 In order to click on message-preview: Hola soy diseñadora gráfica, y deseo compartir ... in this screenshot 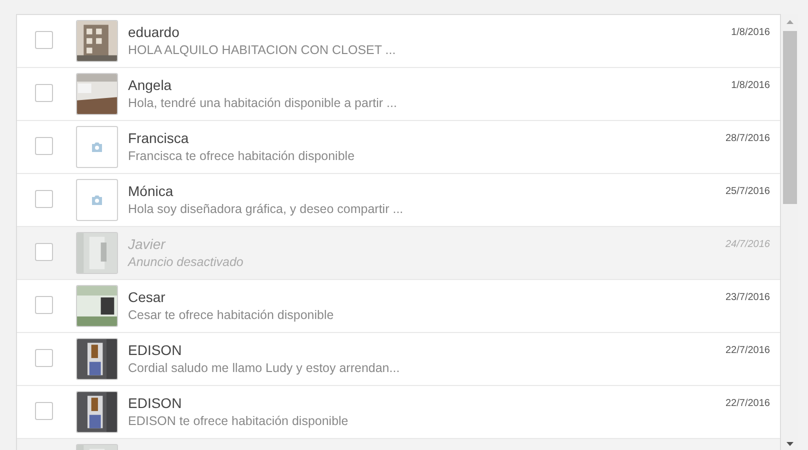, I will do `click(266, 209)`.